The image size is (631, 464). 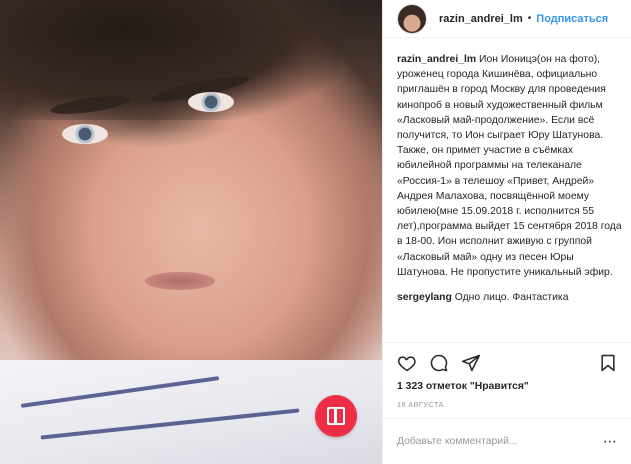 What do you see at coordinates (180, 281) in the screenshot?
I see `photo-lips` at bounding box center [180, 281].